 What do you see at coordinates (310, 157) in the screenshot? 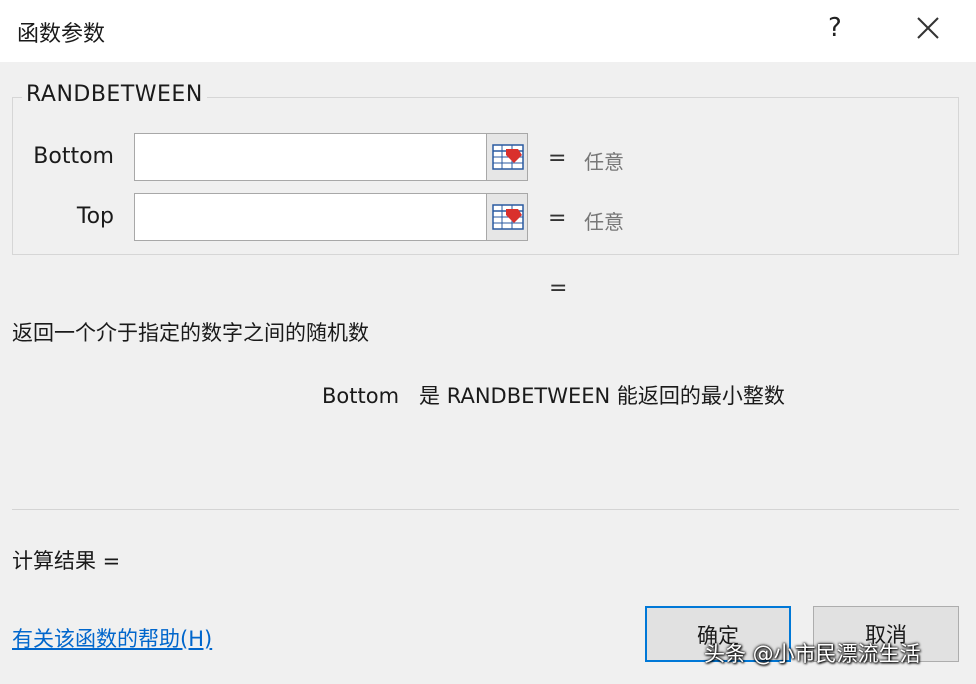
I see `bottom-input` at bounding box center [310, 157].